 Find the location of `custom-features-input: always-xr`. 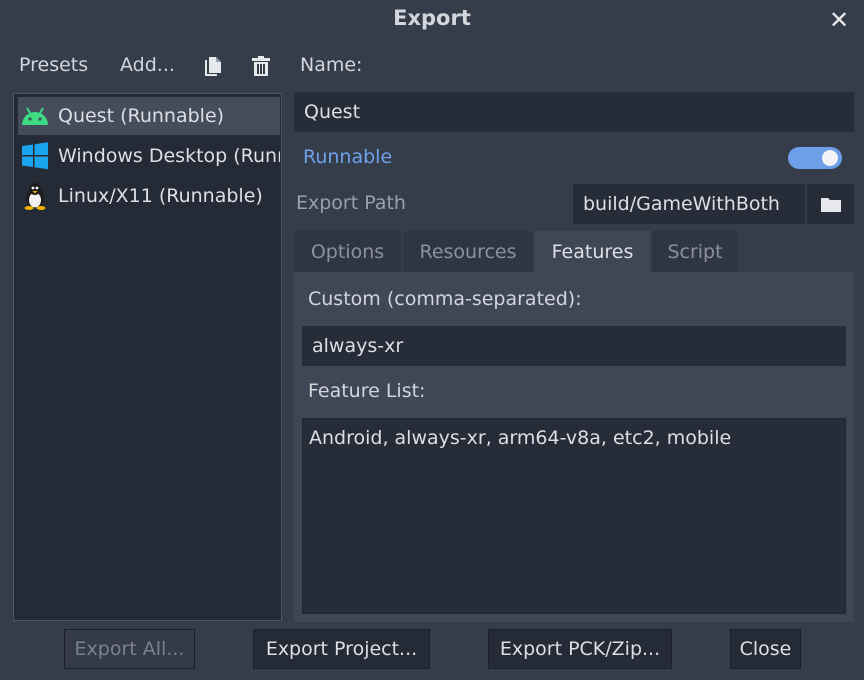

custom-features-input: always-xr is located at coordinates (574, 346).